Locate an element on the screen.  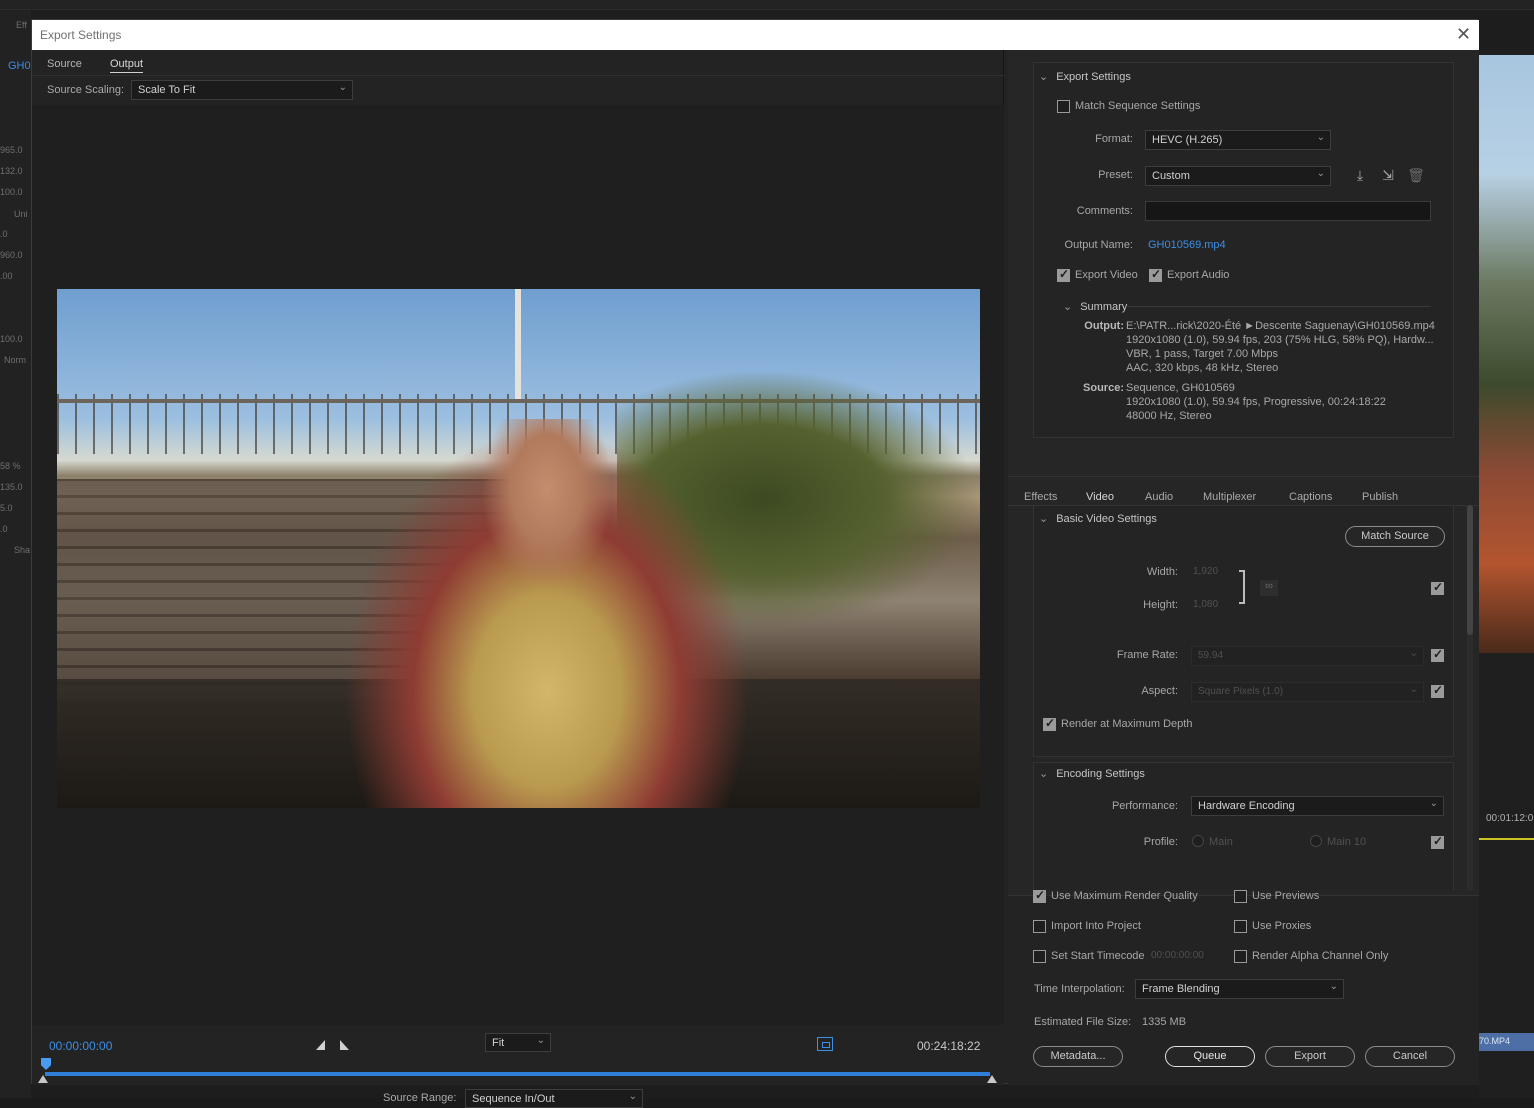
preset-value: Custom is located at coordinates (1171, 176).